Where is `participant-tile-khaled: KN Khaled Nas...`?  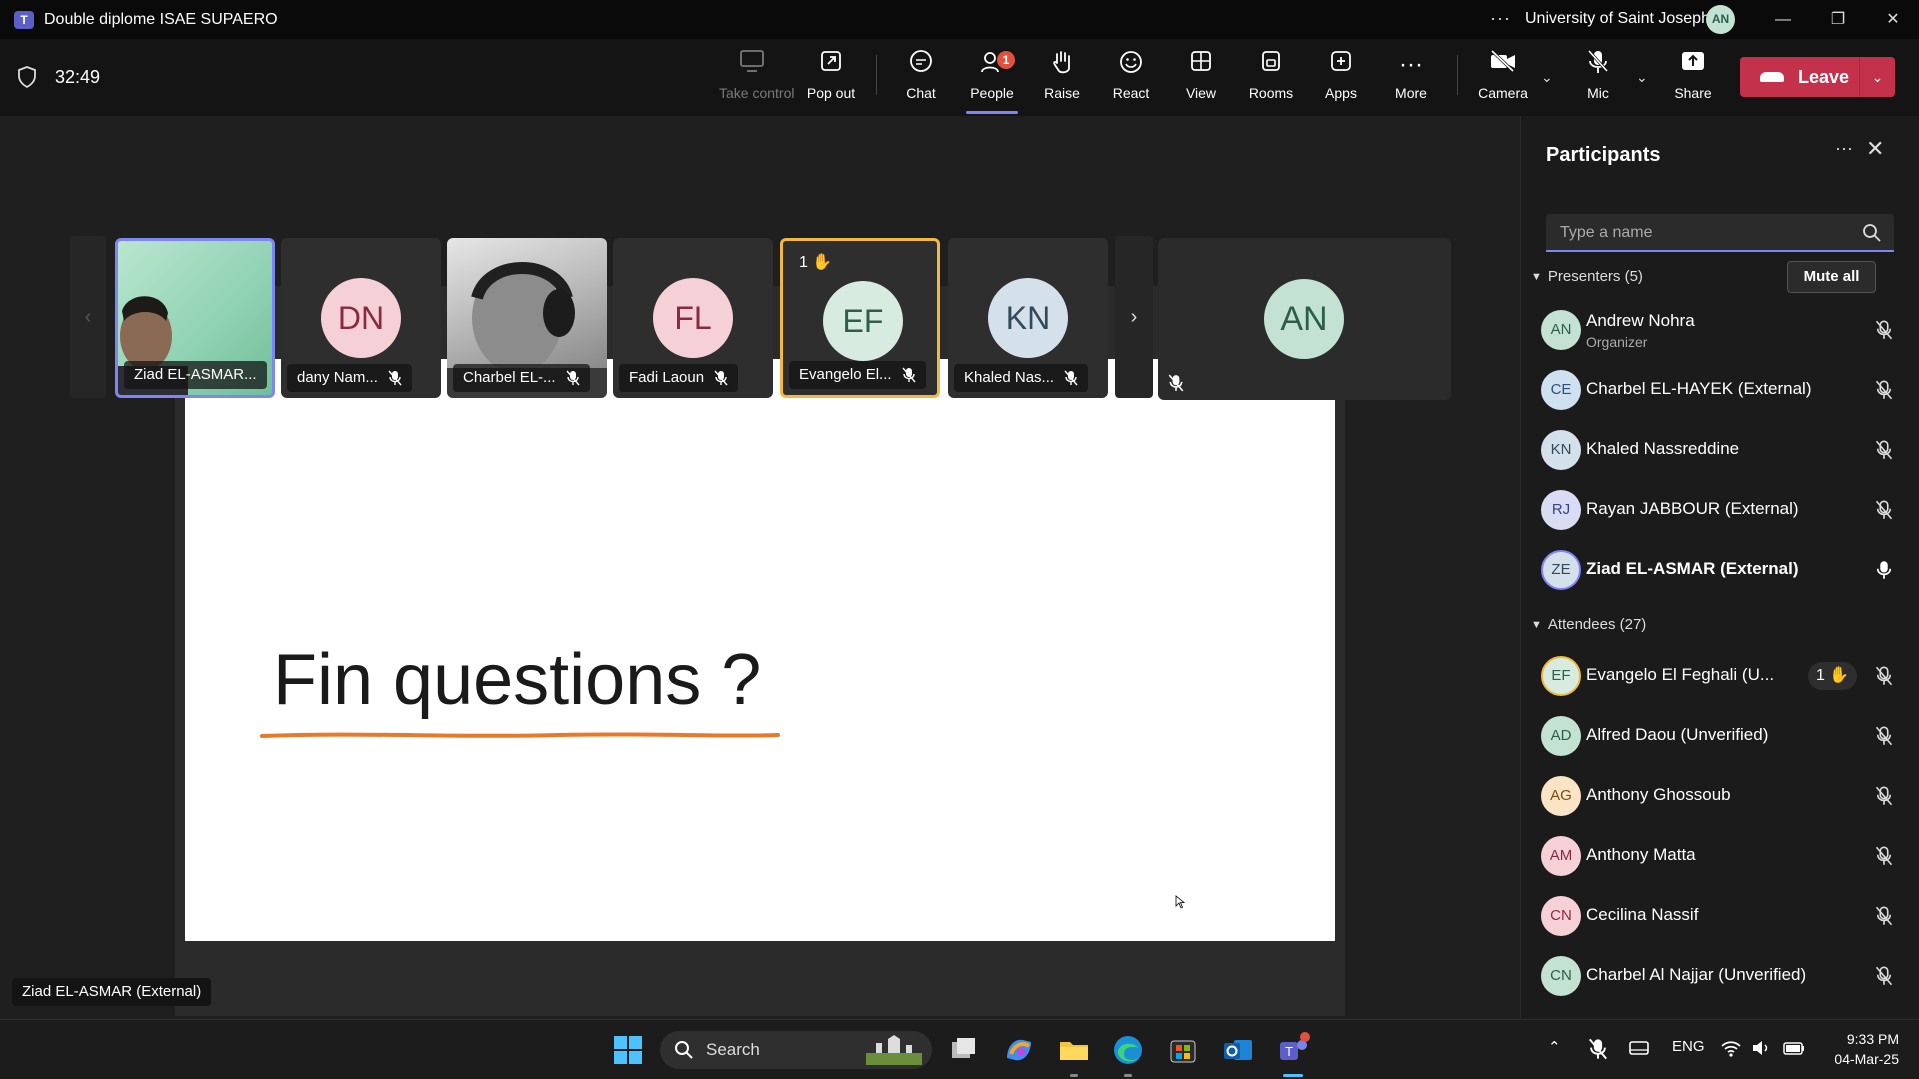 participant-tile-khaled: KN Khaled Nas... is located at coordinates (1028, 318).